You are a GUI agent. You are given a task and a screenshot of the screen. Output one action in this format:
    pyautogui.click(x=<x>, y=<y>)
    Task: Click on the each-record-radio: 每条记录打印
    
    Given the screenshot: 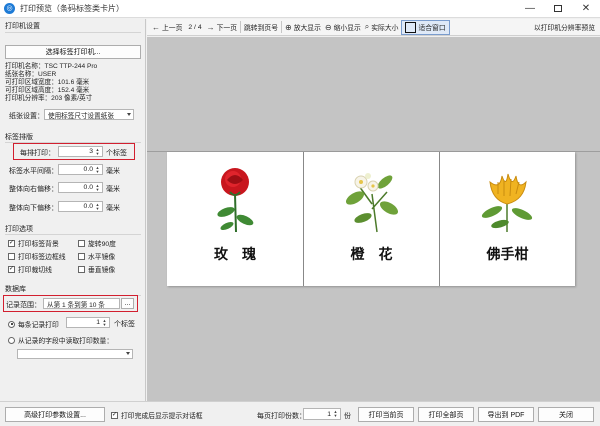 What is the action you would take?
    pyautogui.click(x=33, y=324)
    